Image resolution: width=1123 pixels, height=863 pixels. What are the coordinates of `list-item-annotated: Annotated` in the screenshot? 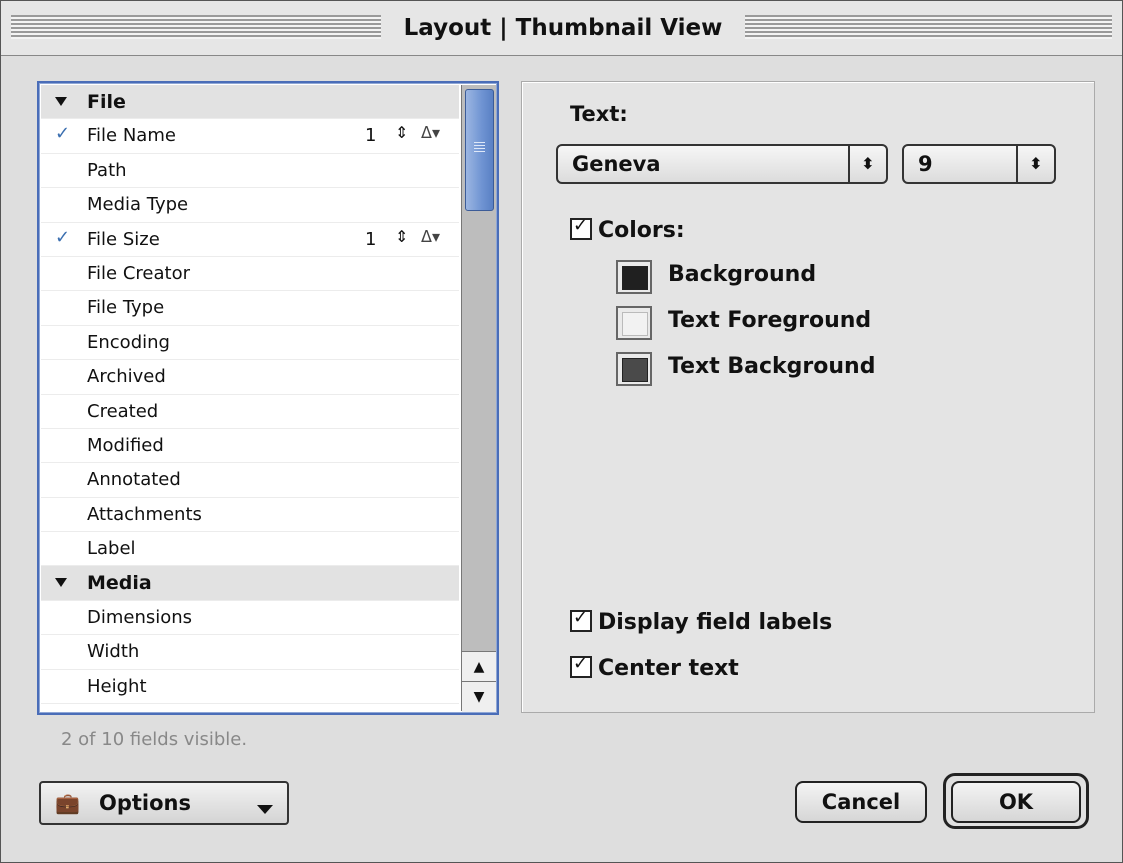 It's located at (250, 480).